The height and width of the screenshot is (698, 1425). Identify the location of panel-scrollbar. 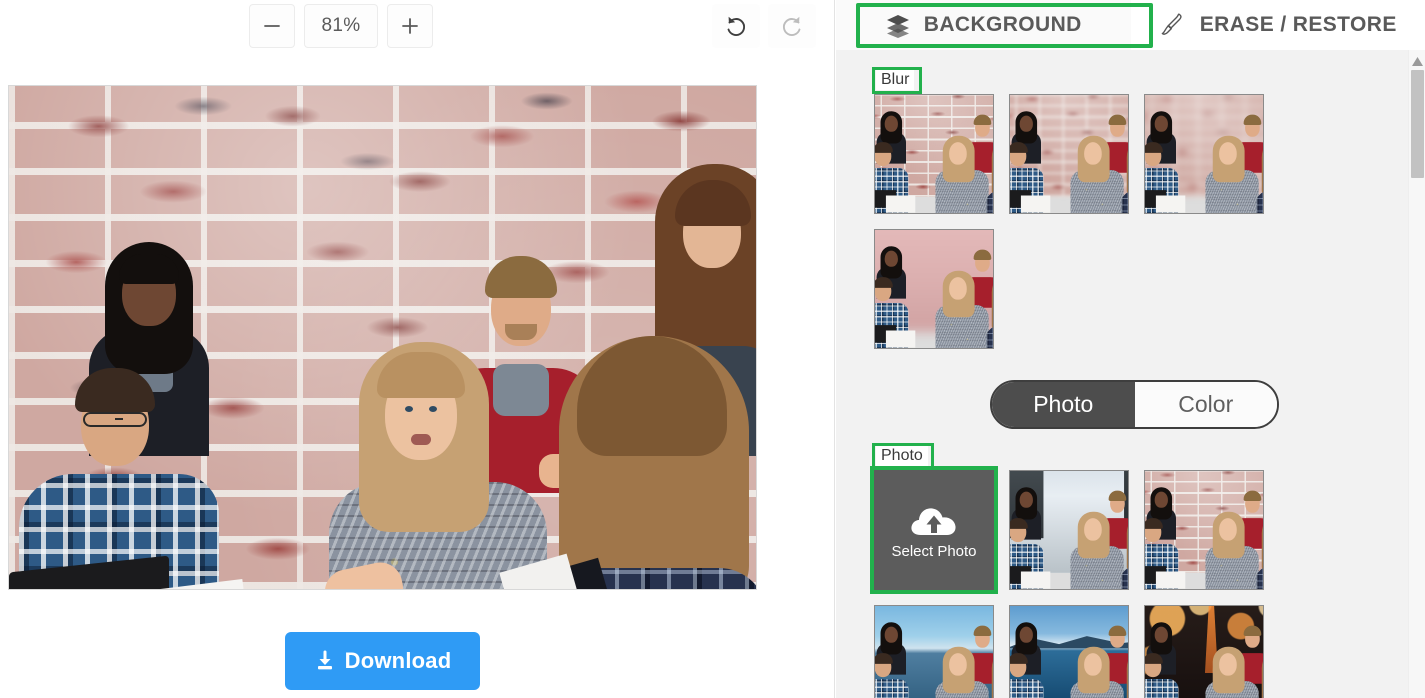
(1416, 374).